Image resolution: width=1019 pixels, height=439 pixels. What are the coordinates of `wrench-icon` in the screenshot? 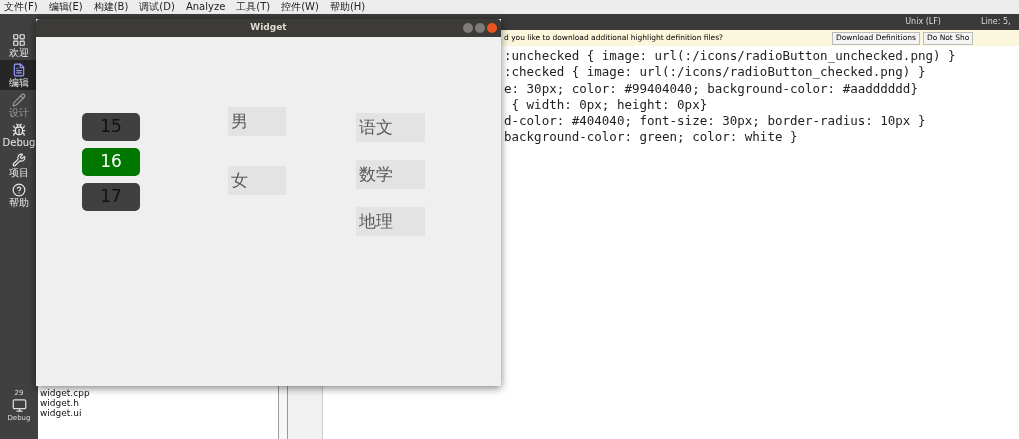 It's located at (19, 159).